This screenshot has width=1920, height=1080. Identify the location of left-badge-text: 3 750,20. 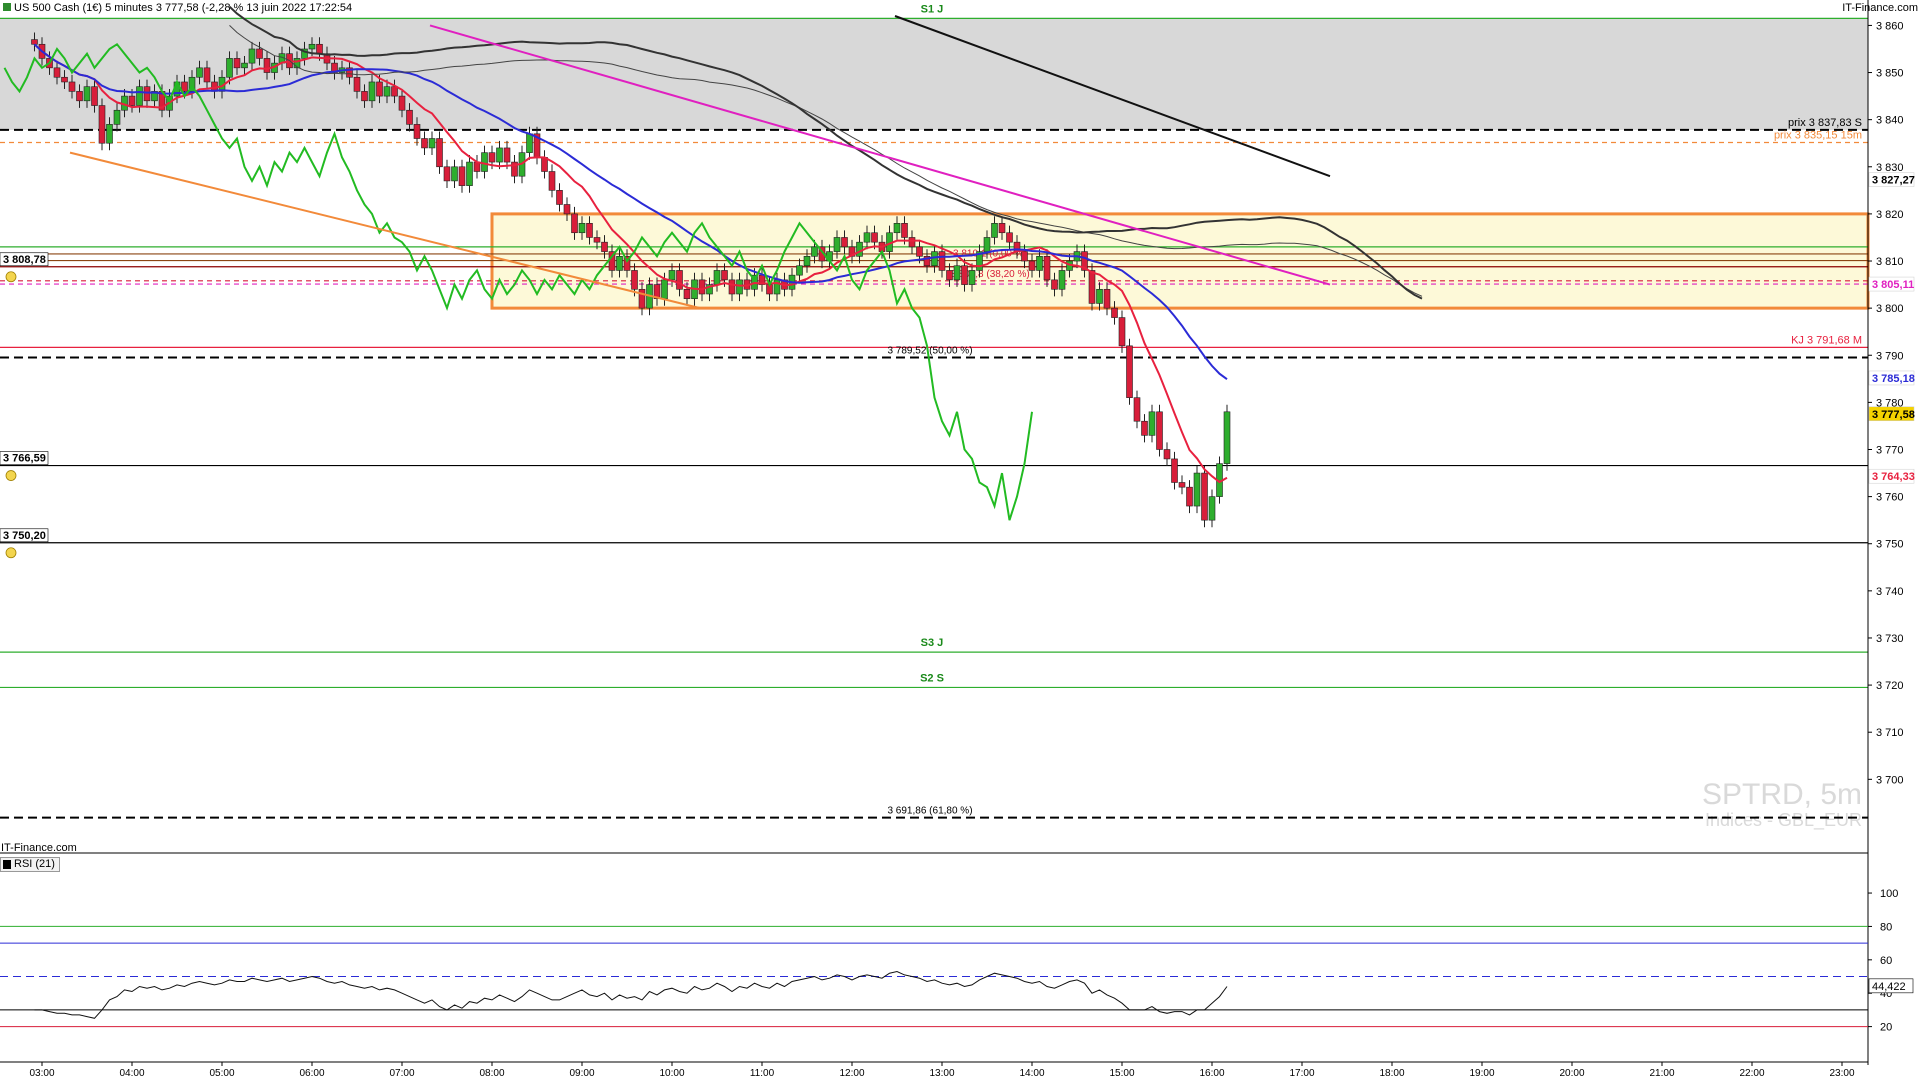
(24, 536).